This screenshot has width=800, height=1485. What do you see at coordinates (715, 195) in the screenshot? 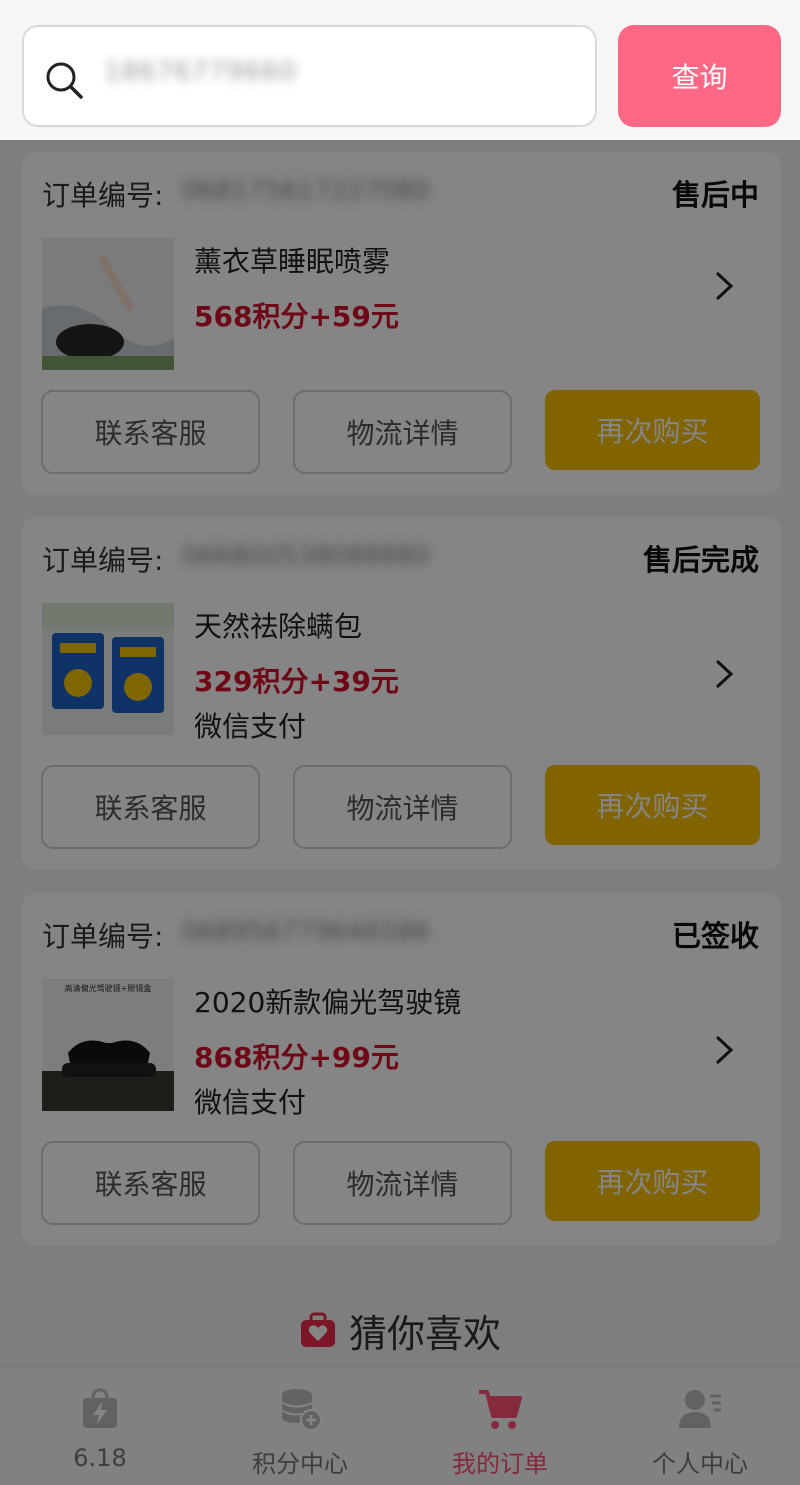
I see `order-status: 售后中` at bounding box center [715, 195].